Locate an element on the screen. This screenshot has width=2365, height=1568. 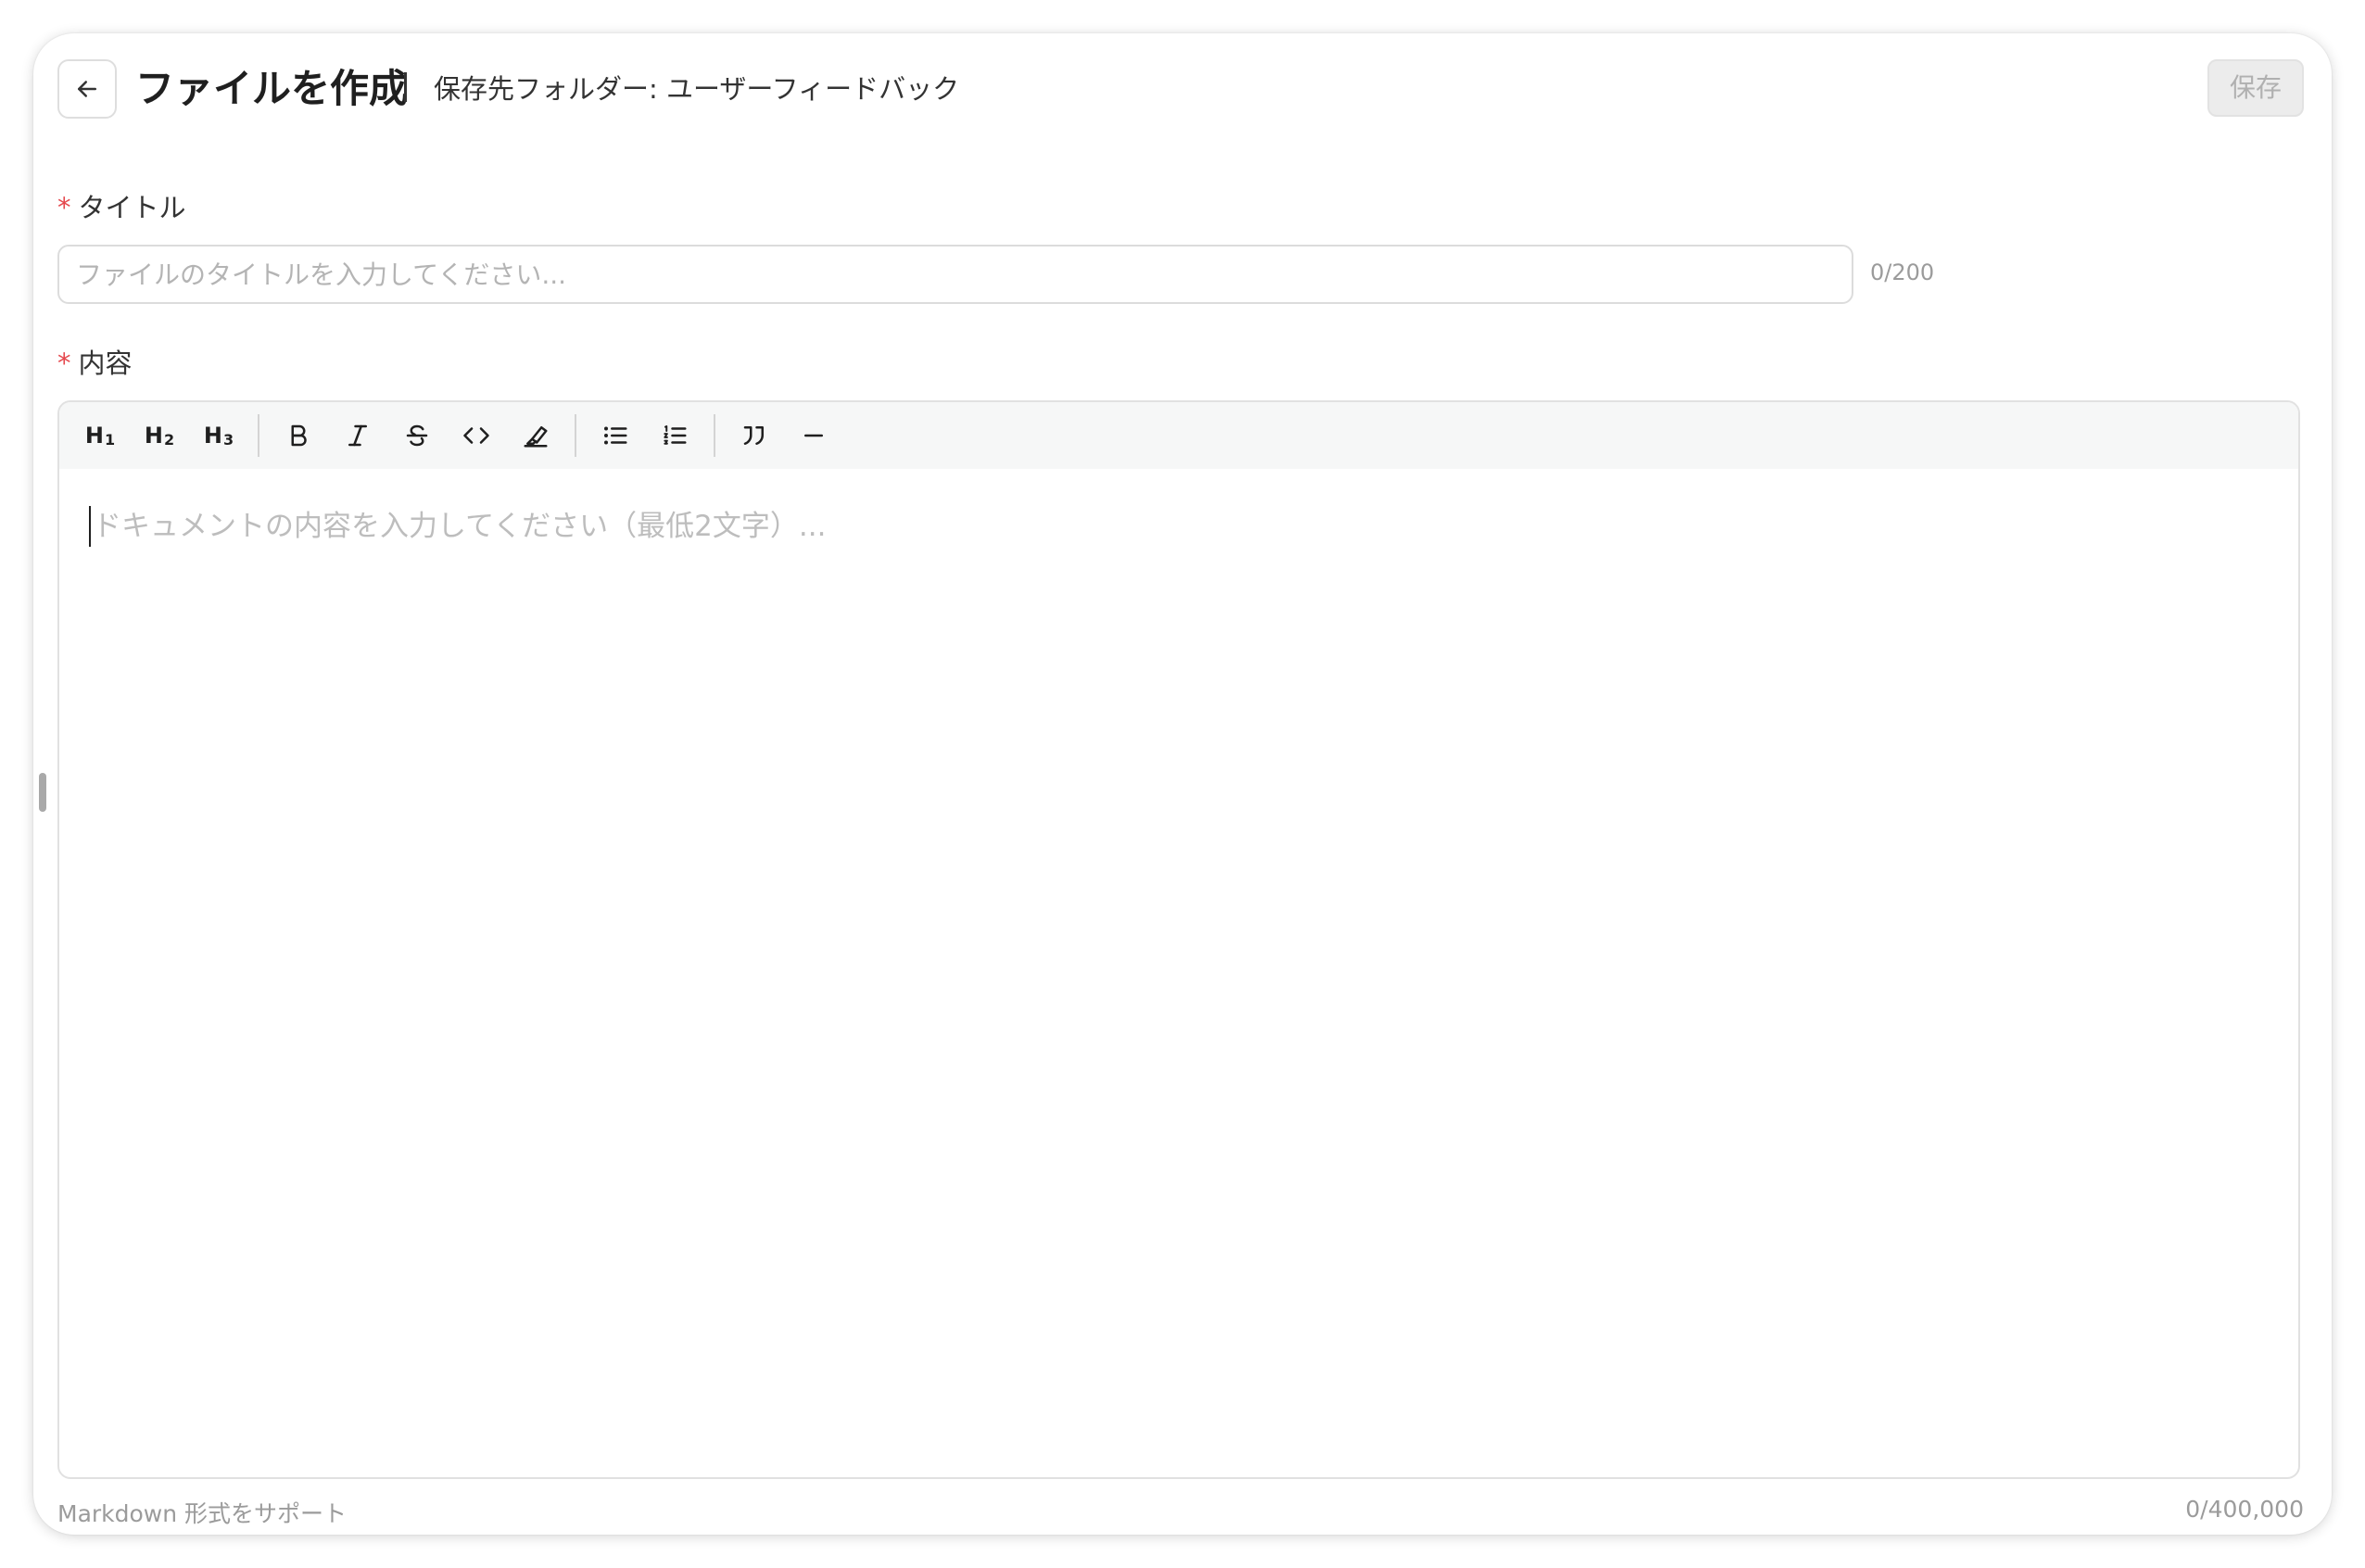
code-icon is located at coordinates (476, 435).